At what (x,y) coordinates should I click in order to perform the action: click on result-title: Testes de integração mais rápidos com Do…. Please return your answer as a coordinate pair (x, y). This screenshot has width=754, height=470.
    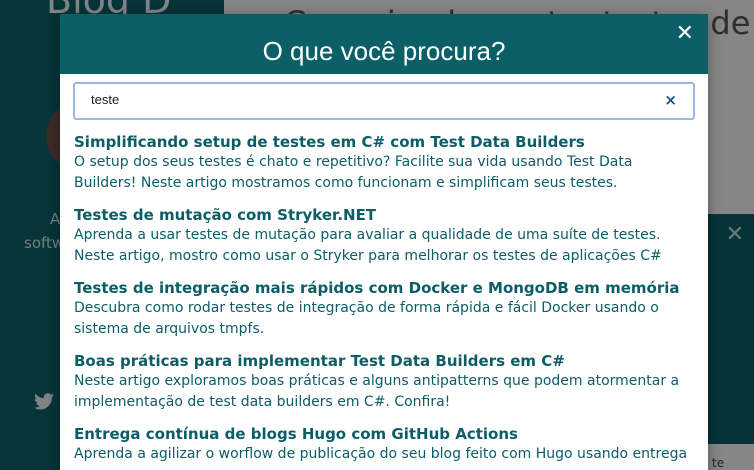
    Looking at the image, I should click on (384, 288).